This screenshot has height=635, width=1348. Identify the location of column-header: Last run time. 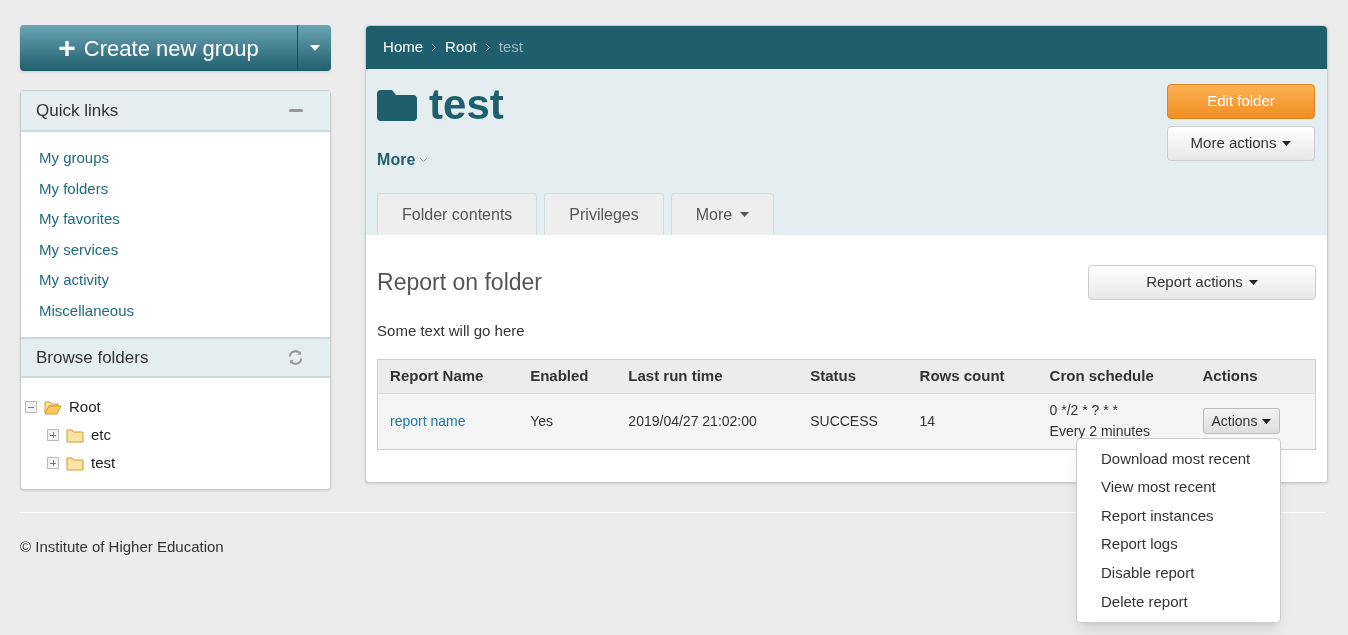
(707, 376).